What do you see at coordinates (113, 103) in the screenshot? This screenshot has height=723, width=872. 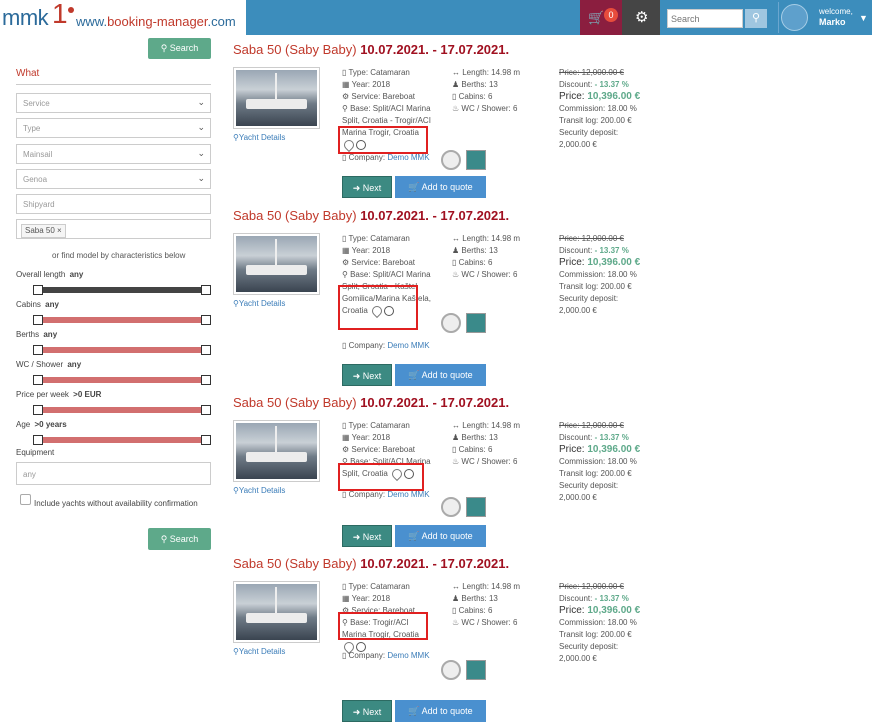 I see `service-select: Service ⌄` at bounding box center [113, 103].